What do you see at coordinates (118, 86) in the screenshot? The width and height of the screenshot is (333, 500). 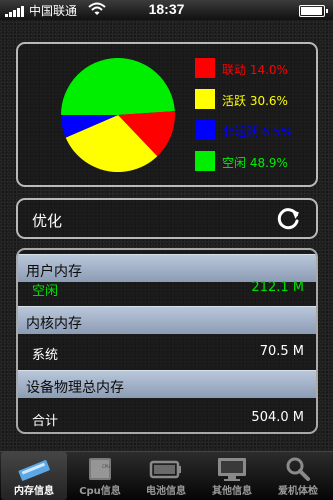 I see `pie-slice-free` at bounding box center [118, 86].